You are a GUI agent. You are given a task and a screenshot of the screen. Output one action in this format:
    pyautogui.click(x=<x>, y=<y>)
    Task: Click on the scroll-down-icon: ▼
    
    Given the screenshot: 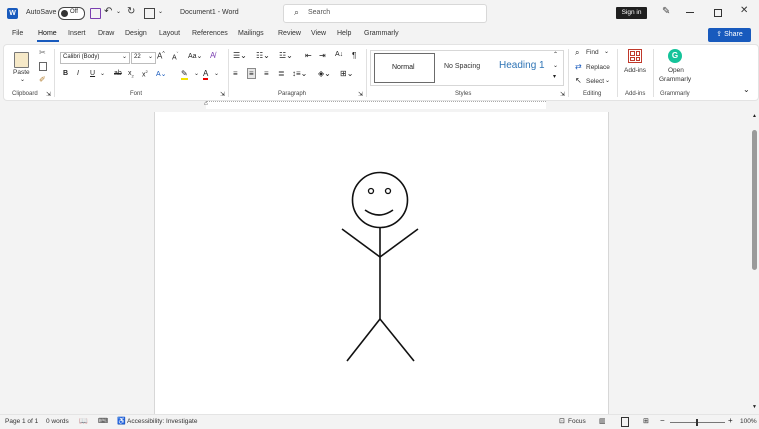 What is the action you would take?
    pyautogui.click(x=754, y=407)
    